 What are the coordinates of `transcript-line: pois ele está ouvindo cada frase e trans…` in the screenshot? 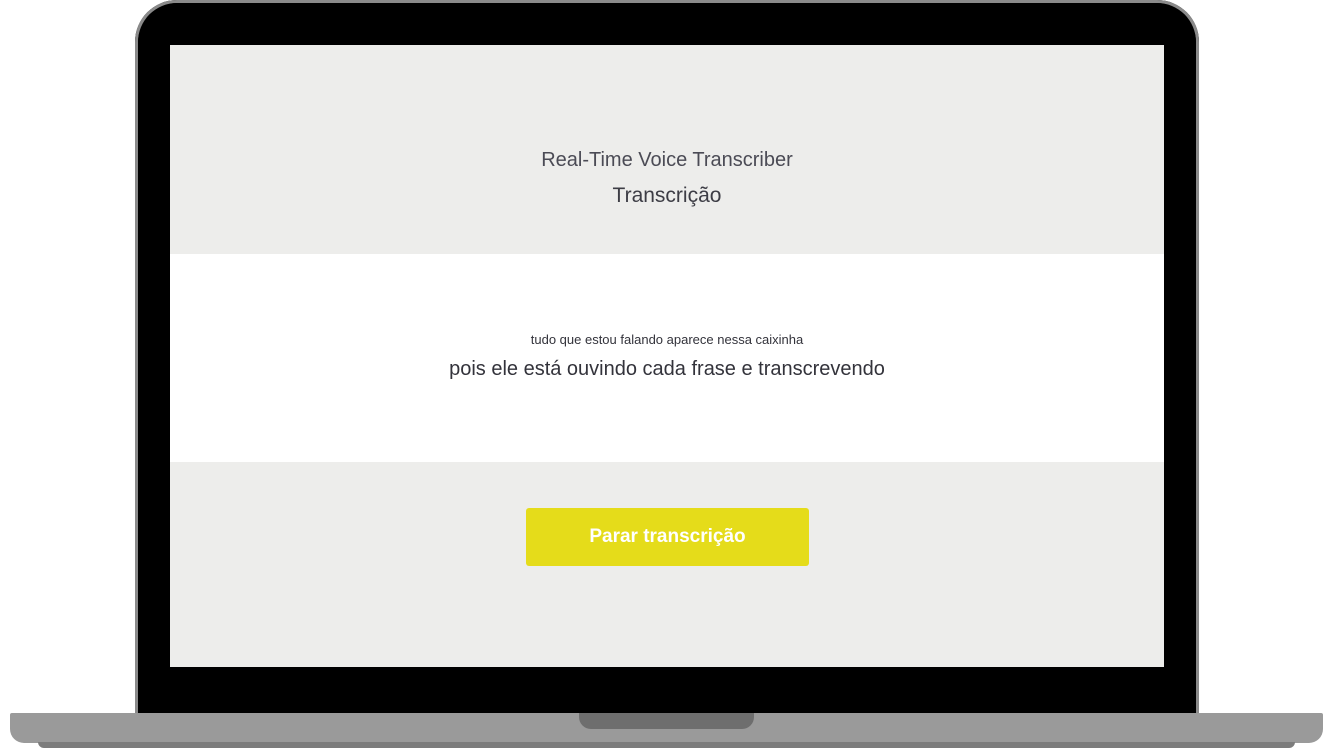 It's located at (667, 369).